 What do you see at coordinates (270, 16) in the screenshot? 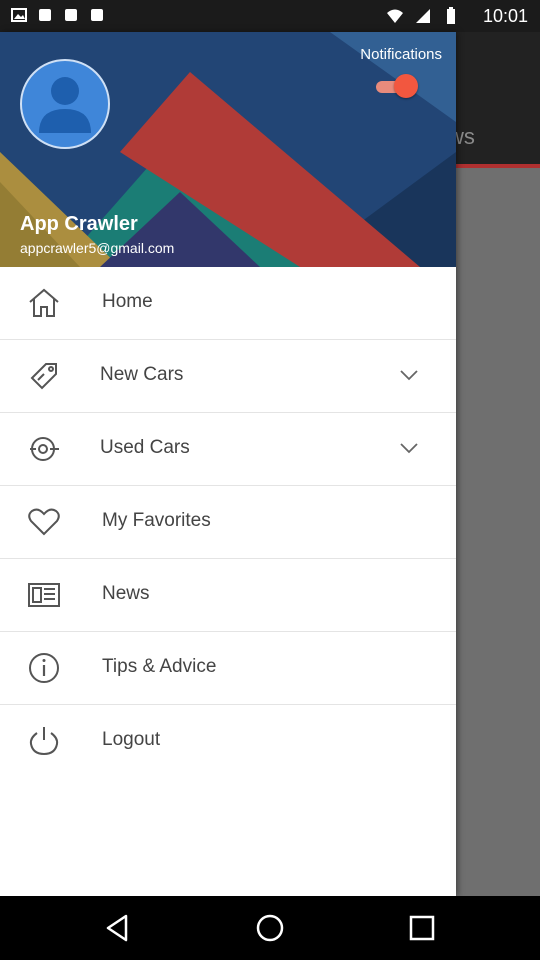
I see `status-bar: 10:01` at bounding box center [270, 16].